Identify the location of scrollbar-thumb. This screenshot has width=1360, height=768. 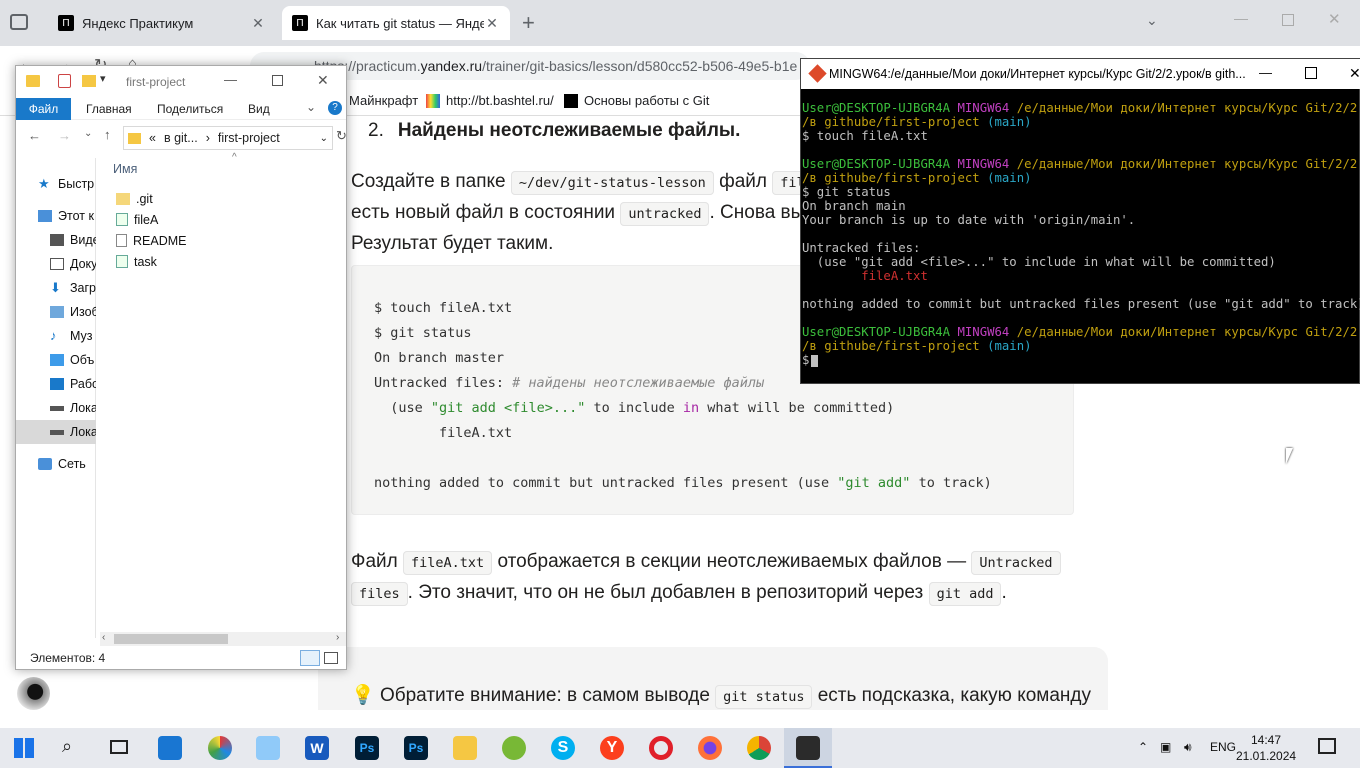
(171, 639).